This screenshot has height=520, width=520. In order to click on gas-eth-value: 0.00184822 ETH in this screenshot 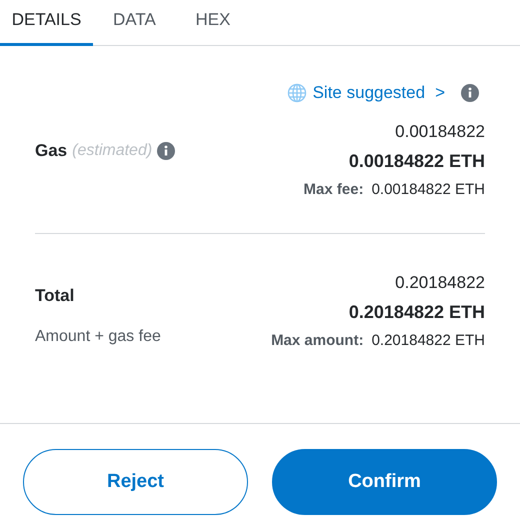, I will do `click(416, 161)`.